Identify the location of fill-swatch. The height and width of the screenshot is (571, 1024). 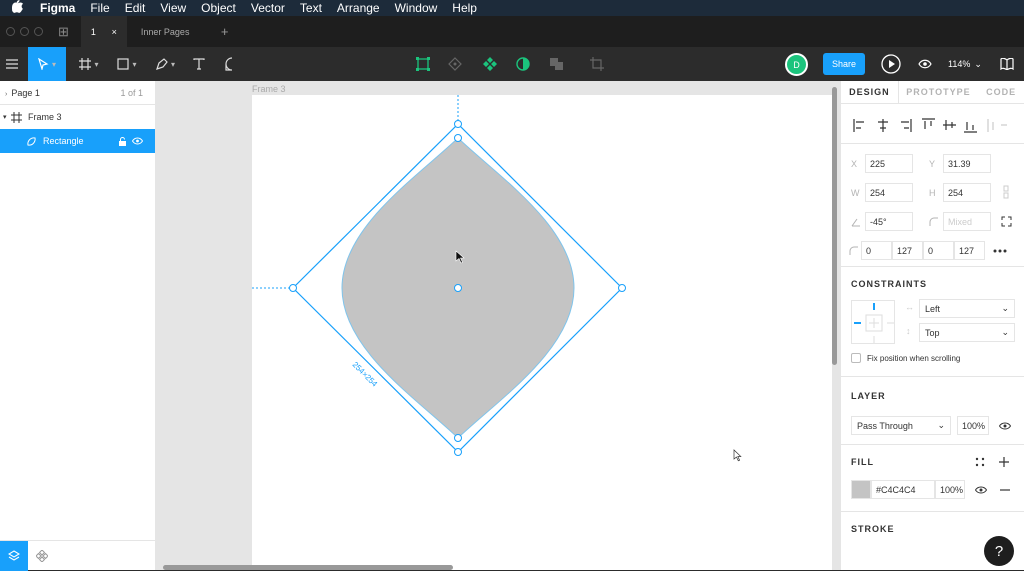
(861, 489).